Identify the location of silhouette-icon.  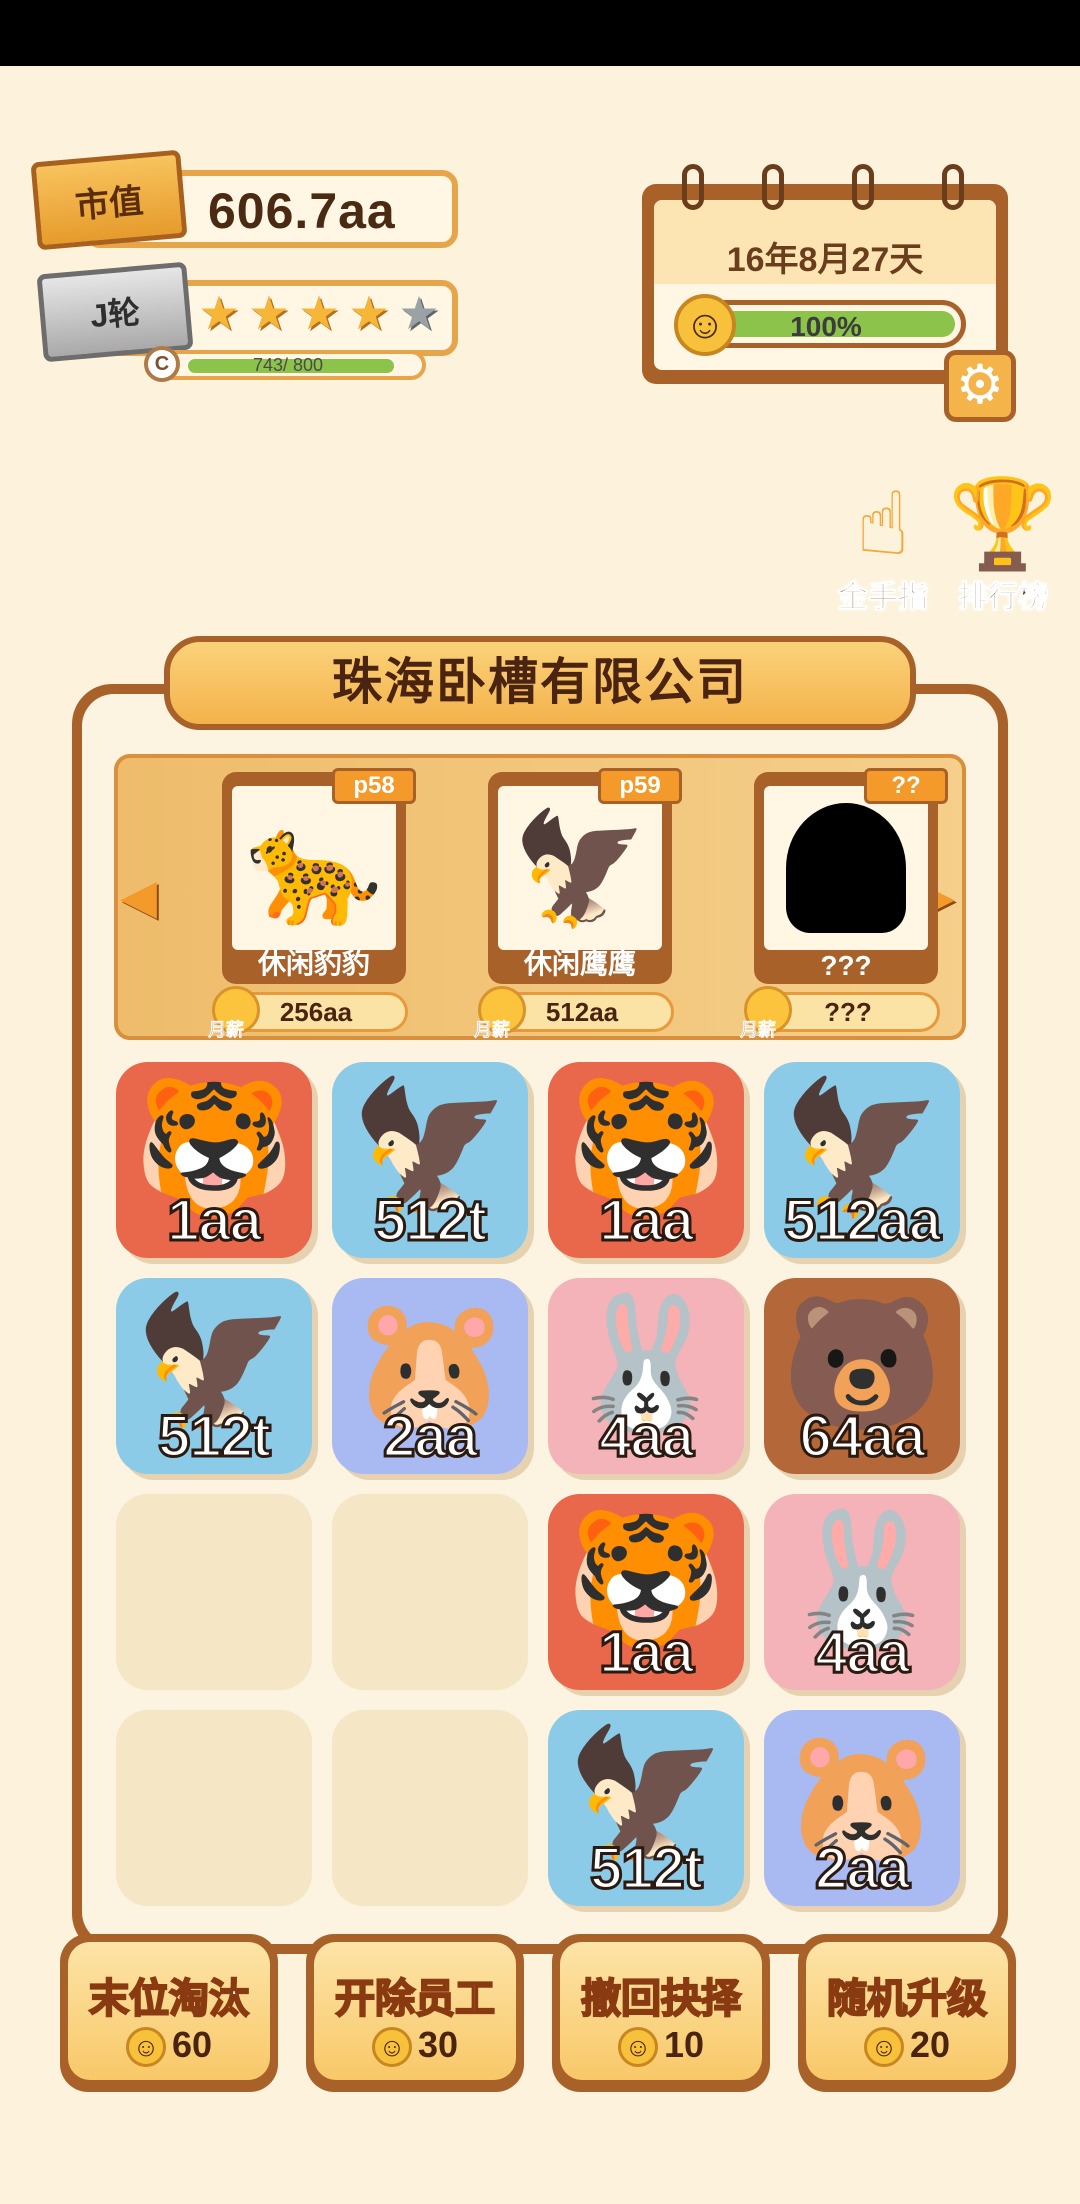
(846, 868).